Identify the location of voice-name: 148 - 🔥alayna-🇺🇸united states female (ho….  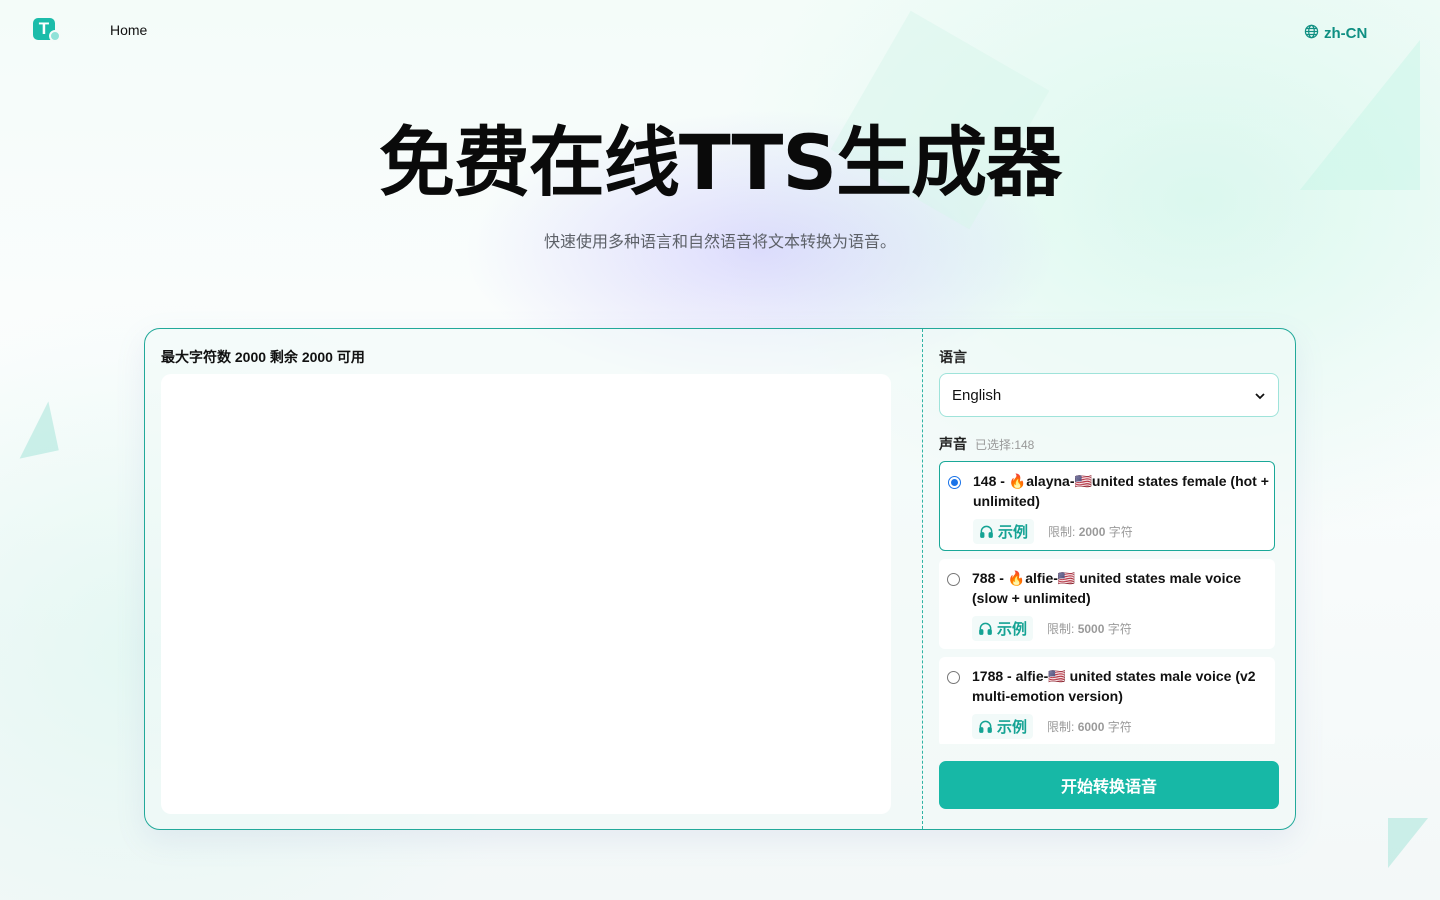
(1121, 491).